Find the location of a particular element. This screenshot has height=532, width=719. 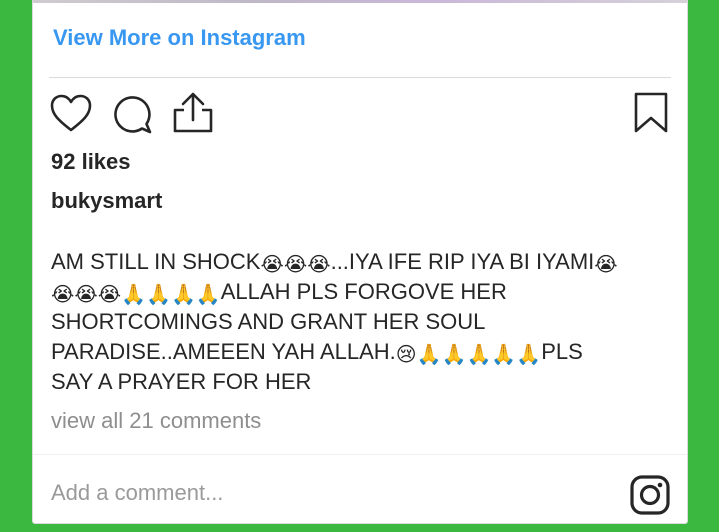

likes-count: 92 likes is located at coordinates (91, 162).